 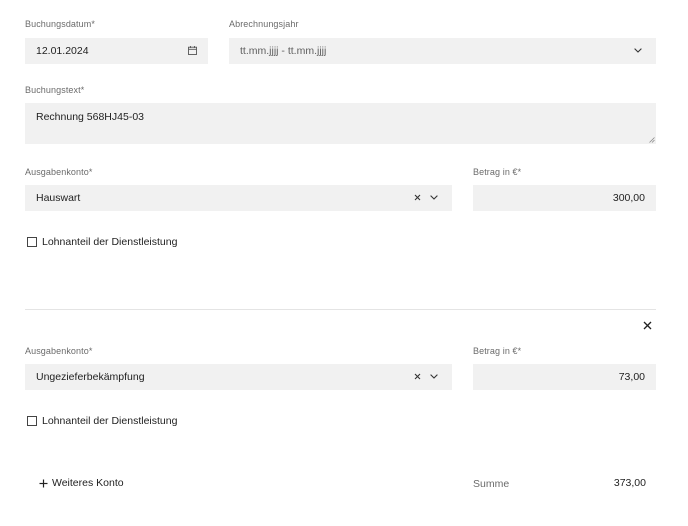 I want to click on calendar-icon, so click(x=192, y=50).